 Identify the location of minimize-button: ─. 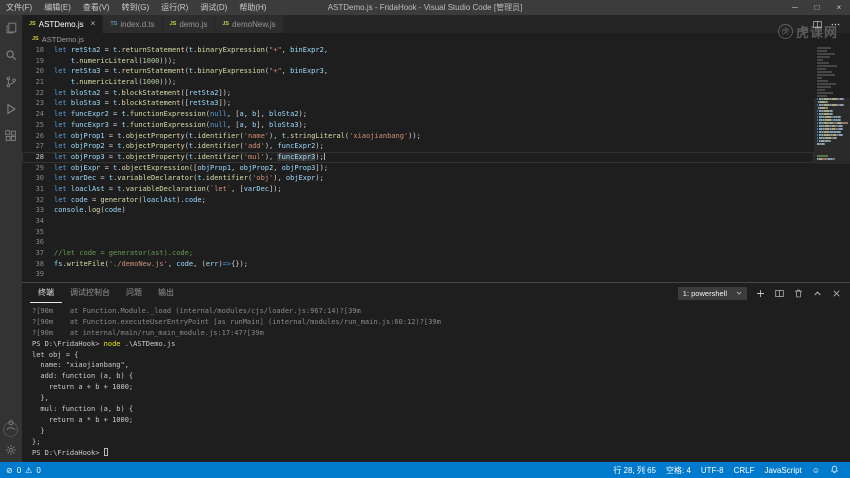
(795, 7).